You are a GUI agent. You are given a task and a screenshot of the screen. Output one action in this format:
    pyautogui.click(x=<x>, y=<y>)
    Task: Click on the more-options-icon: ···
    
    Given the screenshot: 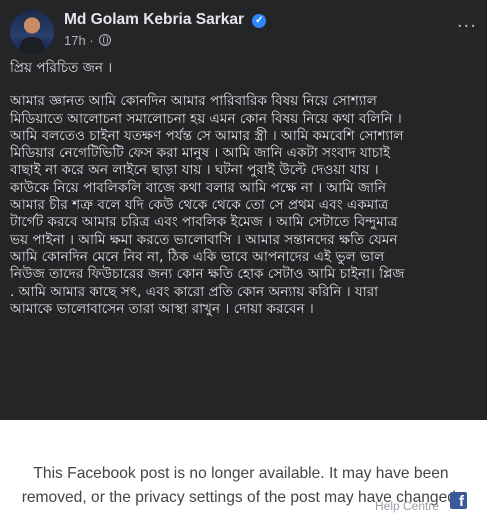 What is the action you would take?
    pyautogui.click(x=467, y=26)
    